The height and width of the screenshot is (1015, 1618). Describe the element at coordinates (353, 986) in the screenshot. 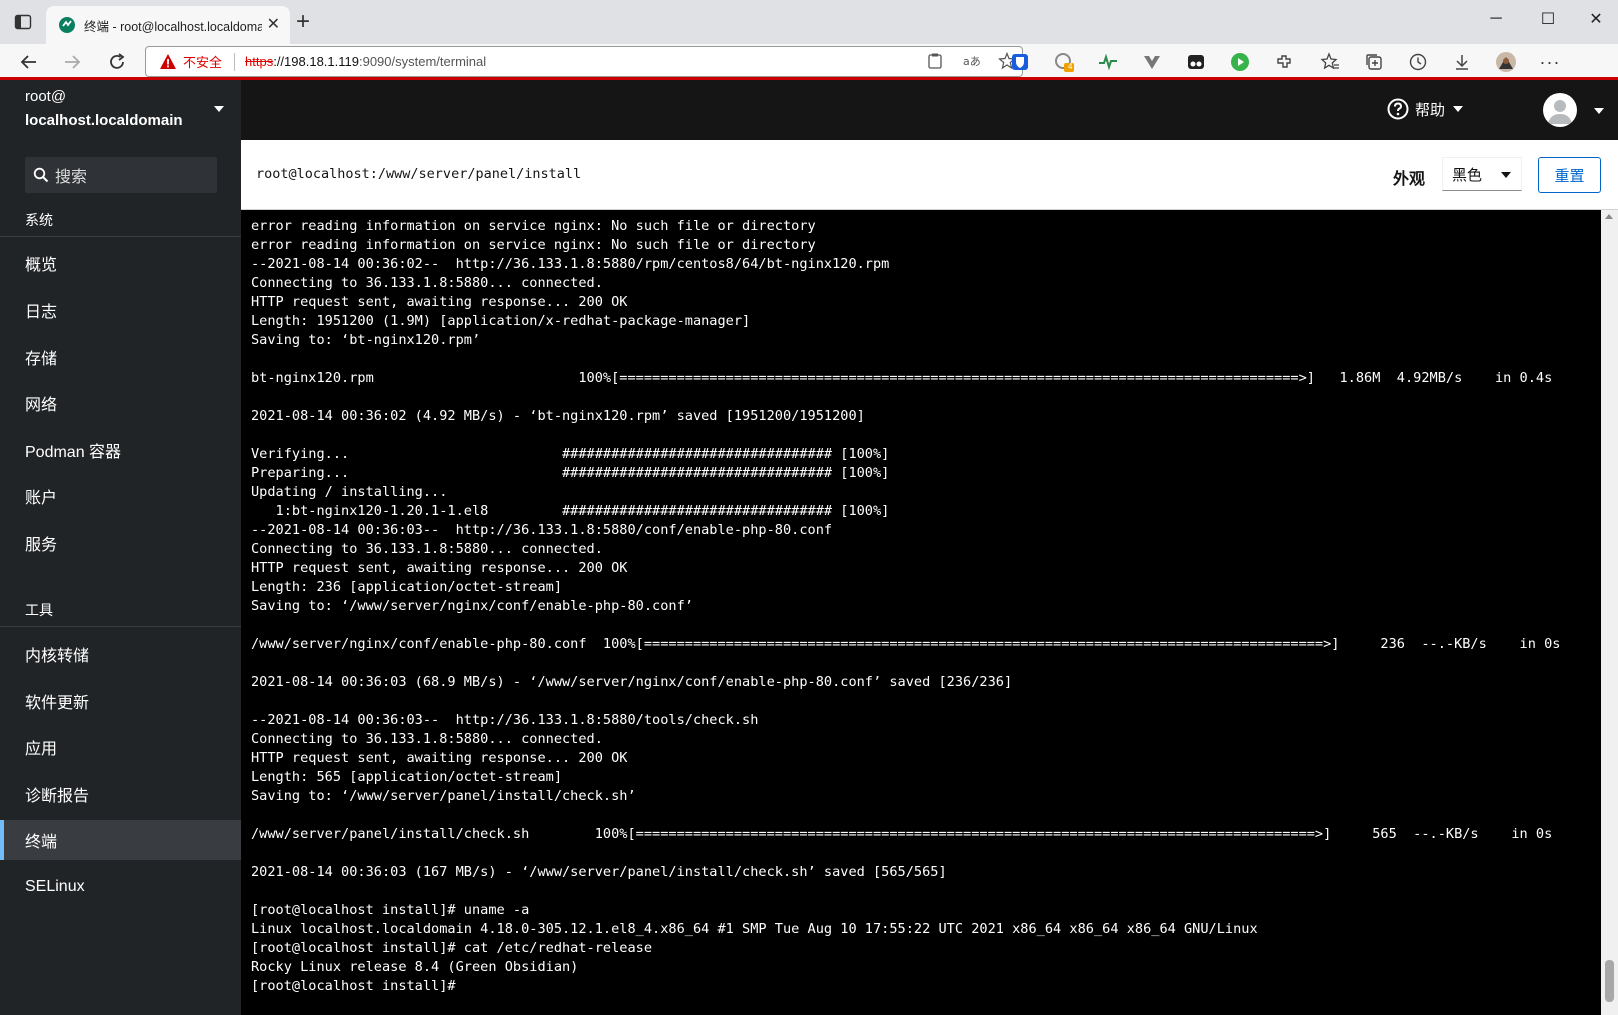

I see `terminal-line: [root@localhost install]#` at that location.